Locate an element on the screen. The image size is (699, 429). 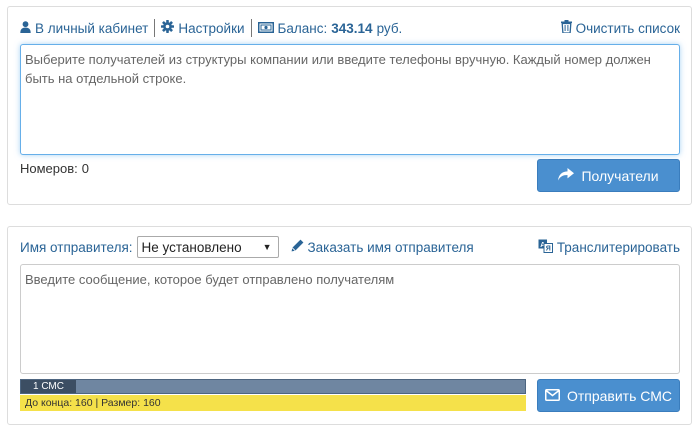
sender-name-select: Не установлено ▼ is located at coordinates (207, 247).